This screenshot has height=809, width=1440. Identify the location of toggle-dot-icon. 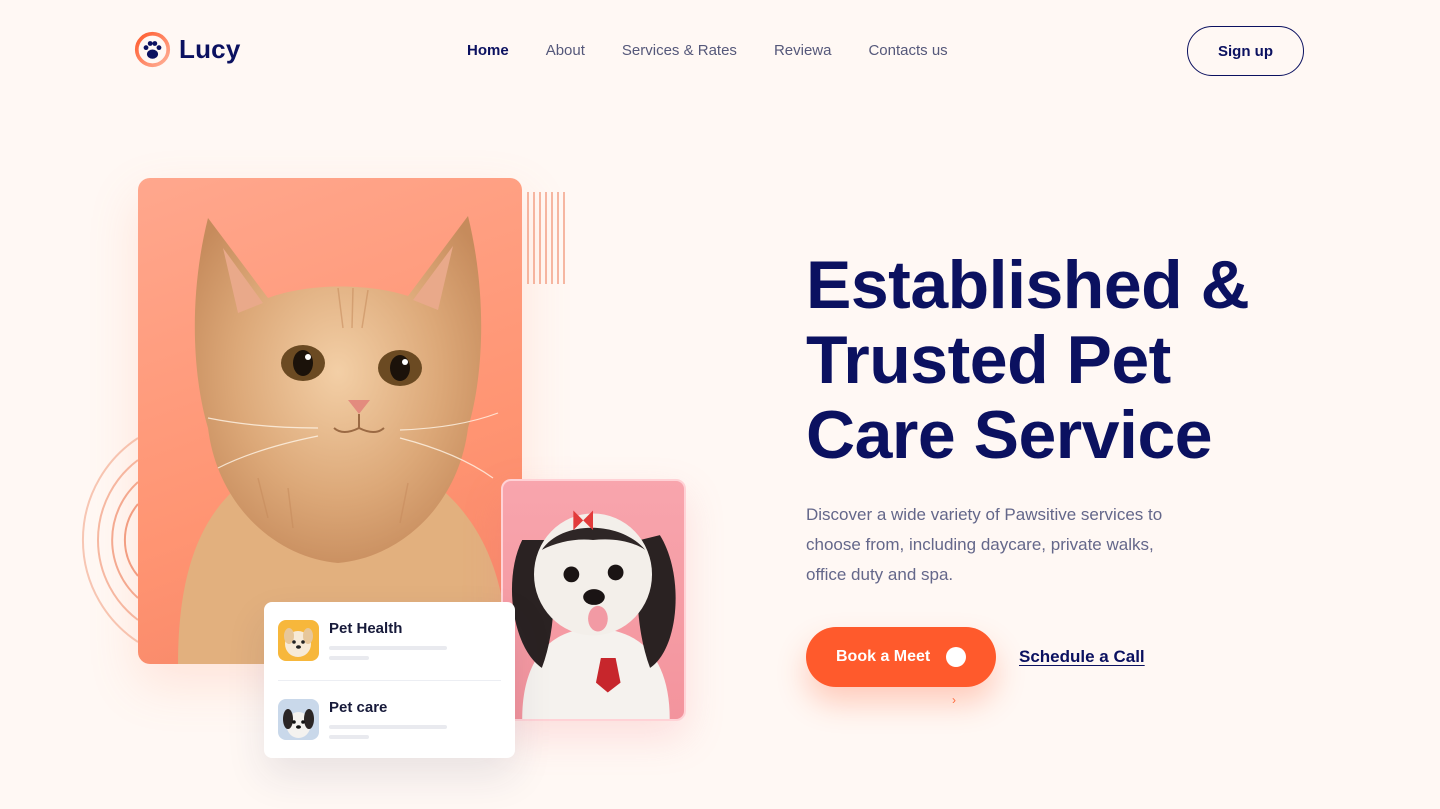
(956, 657).